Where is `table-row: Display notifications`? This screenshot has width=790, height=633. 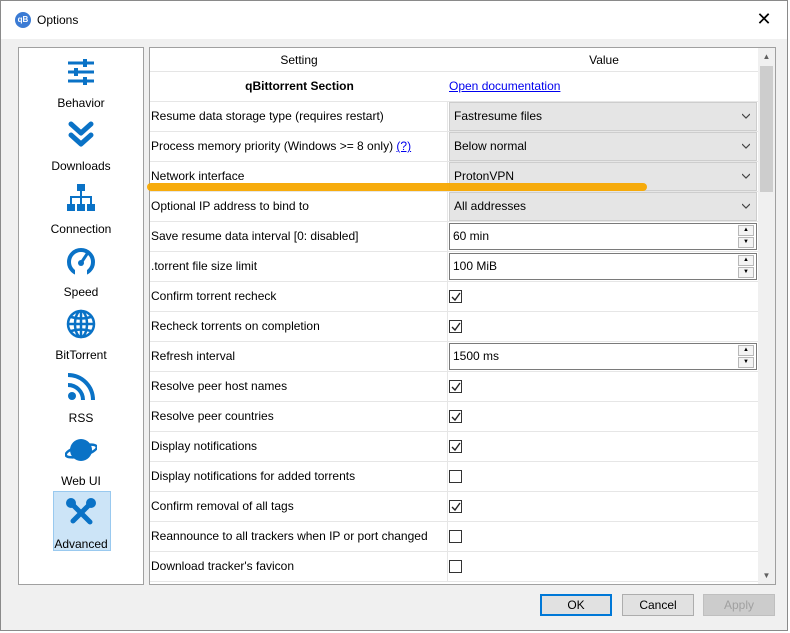 table-row: Display notifications is located at coordinates (454, 447).